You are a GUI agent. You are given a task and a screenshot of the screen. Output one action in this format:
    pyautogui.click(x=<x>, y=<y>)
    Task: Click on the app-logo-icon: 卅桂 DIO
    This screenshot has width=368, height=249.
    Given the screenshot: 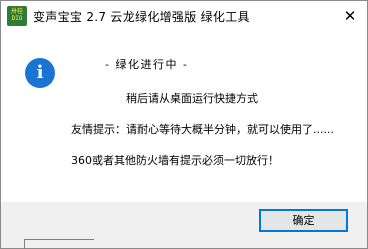 What is the action you would take?
    pyautogui.click(x=17, y=16)
    